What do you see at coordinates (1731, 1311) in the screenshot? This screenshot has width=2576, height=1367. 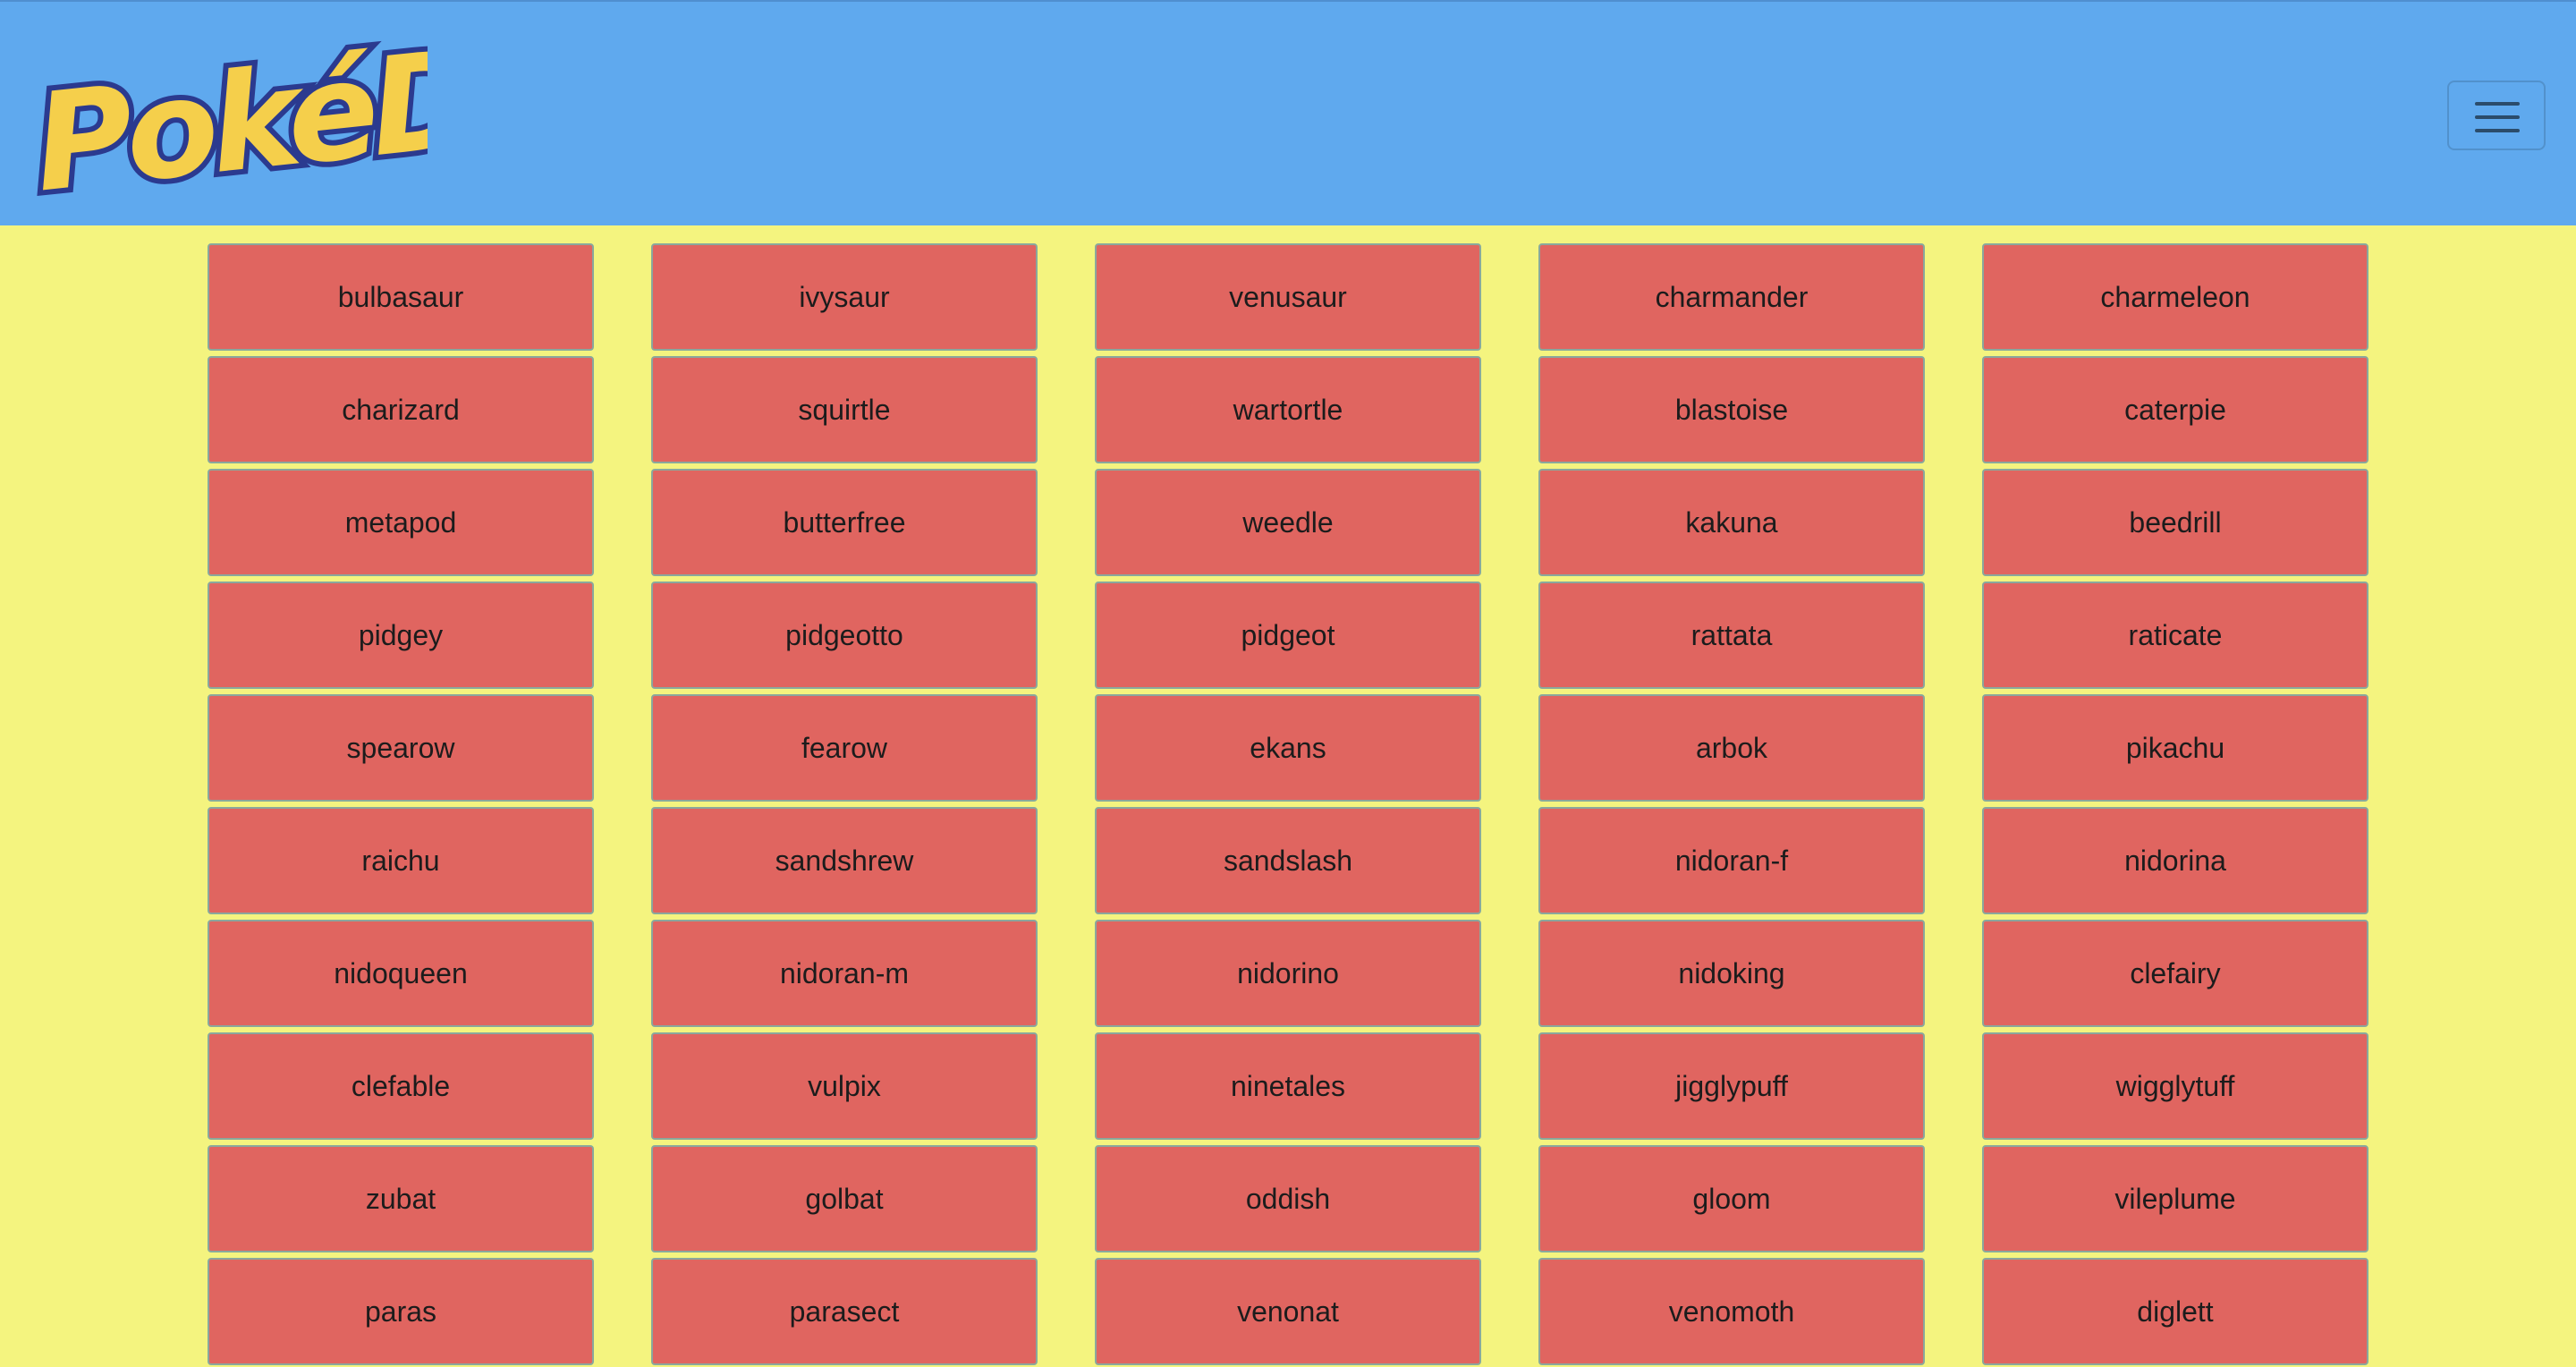 I see `pokemon-card-venomoth: venomoth` at bounding box center [1731, 1311].